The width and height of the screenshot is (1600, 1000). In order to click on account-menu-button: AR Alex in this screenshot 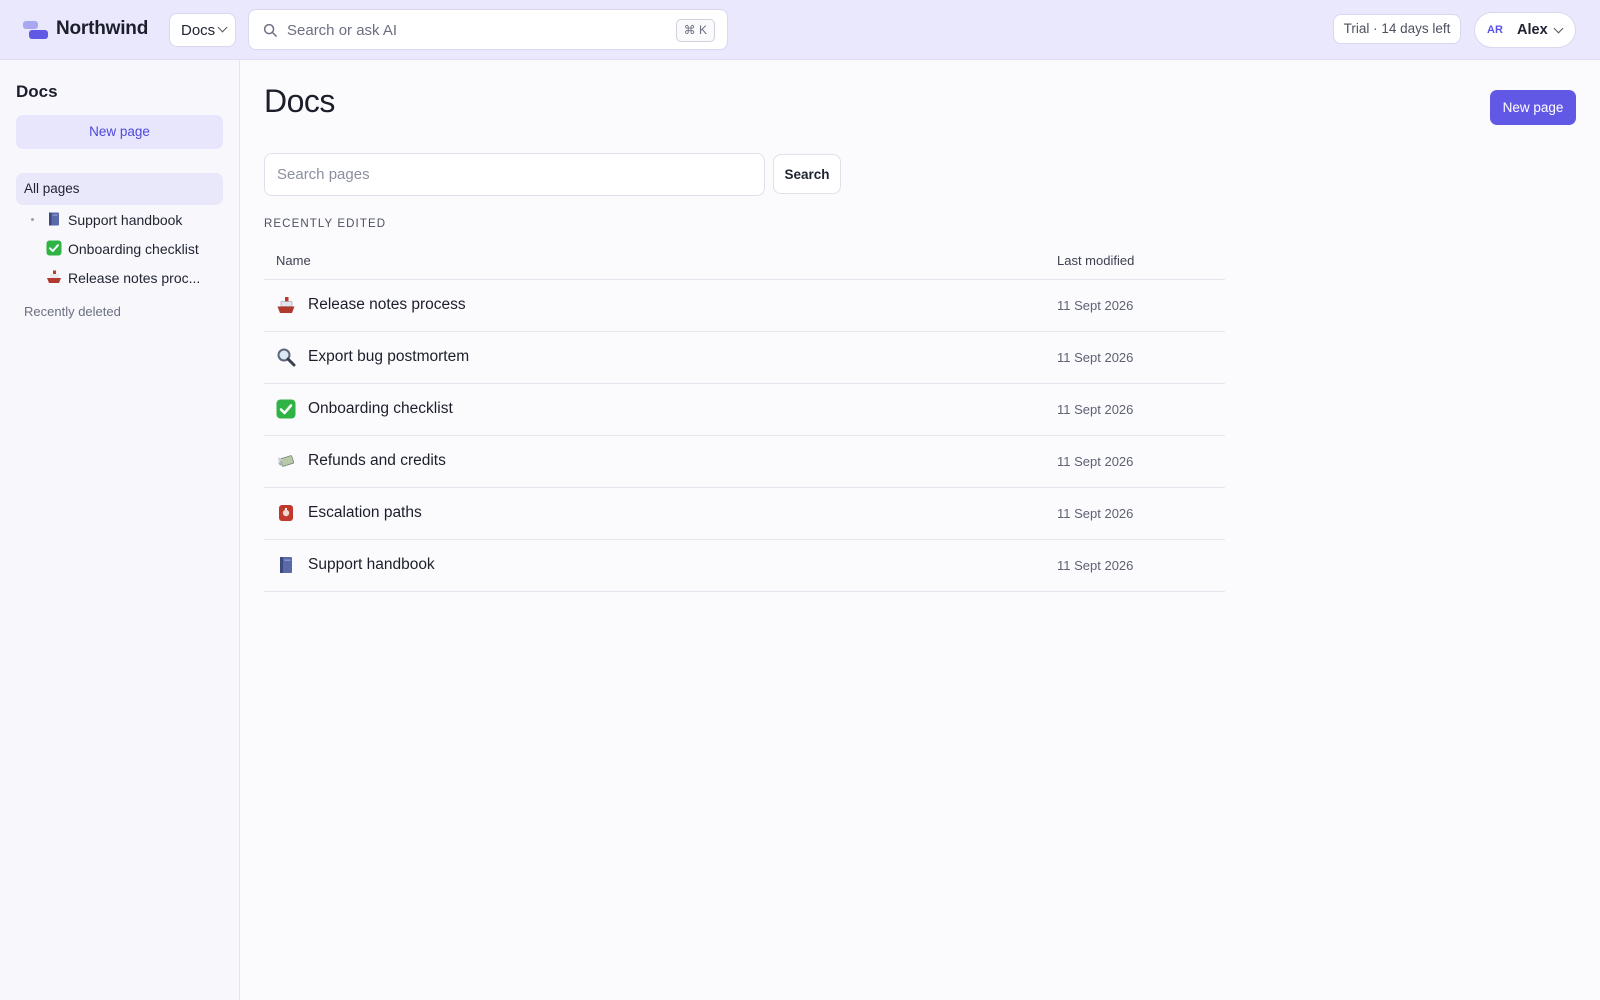, I will do `click(1525, 30)`.